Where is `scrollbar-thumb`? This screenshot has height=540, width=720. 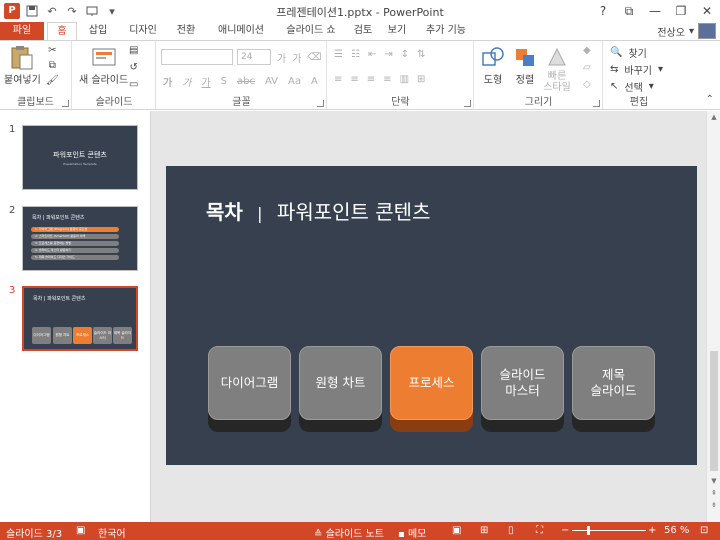 scrollbar-thumb is located at coordinates (714, 411).